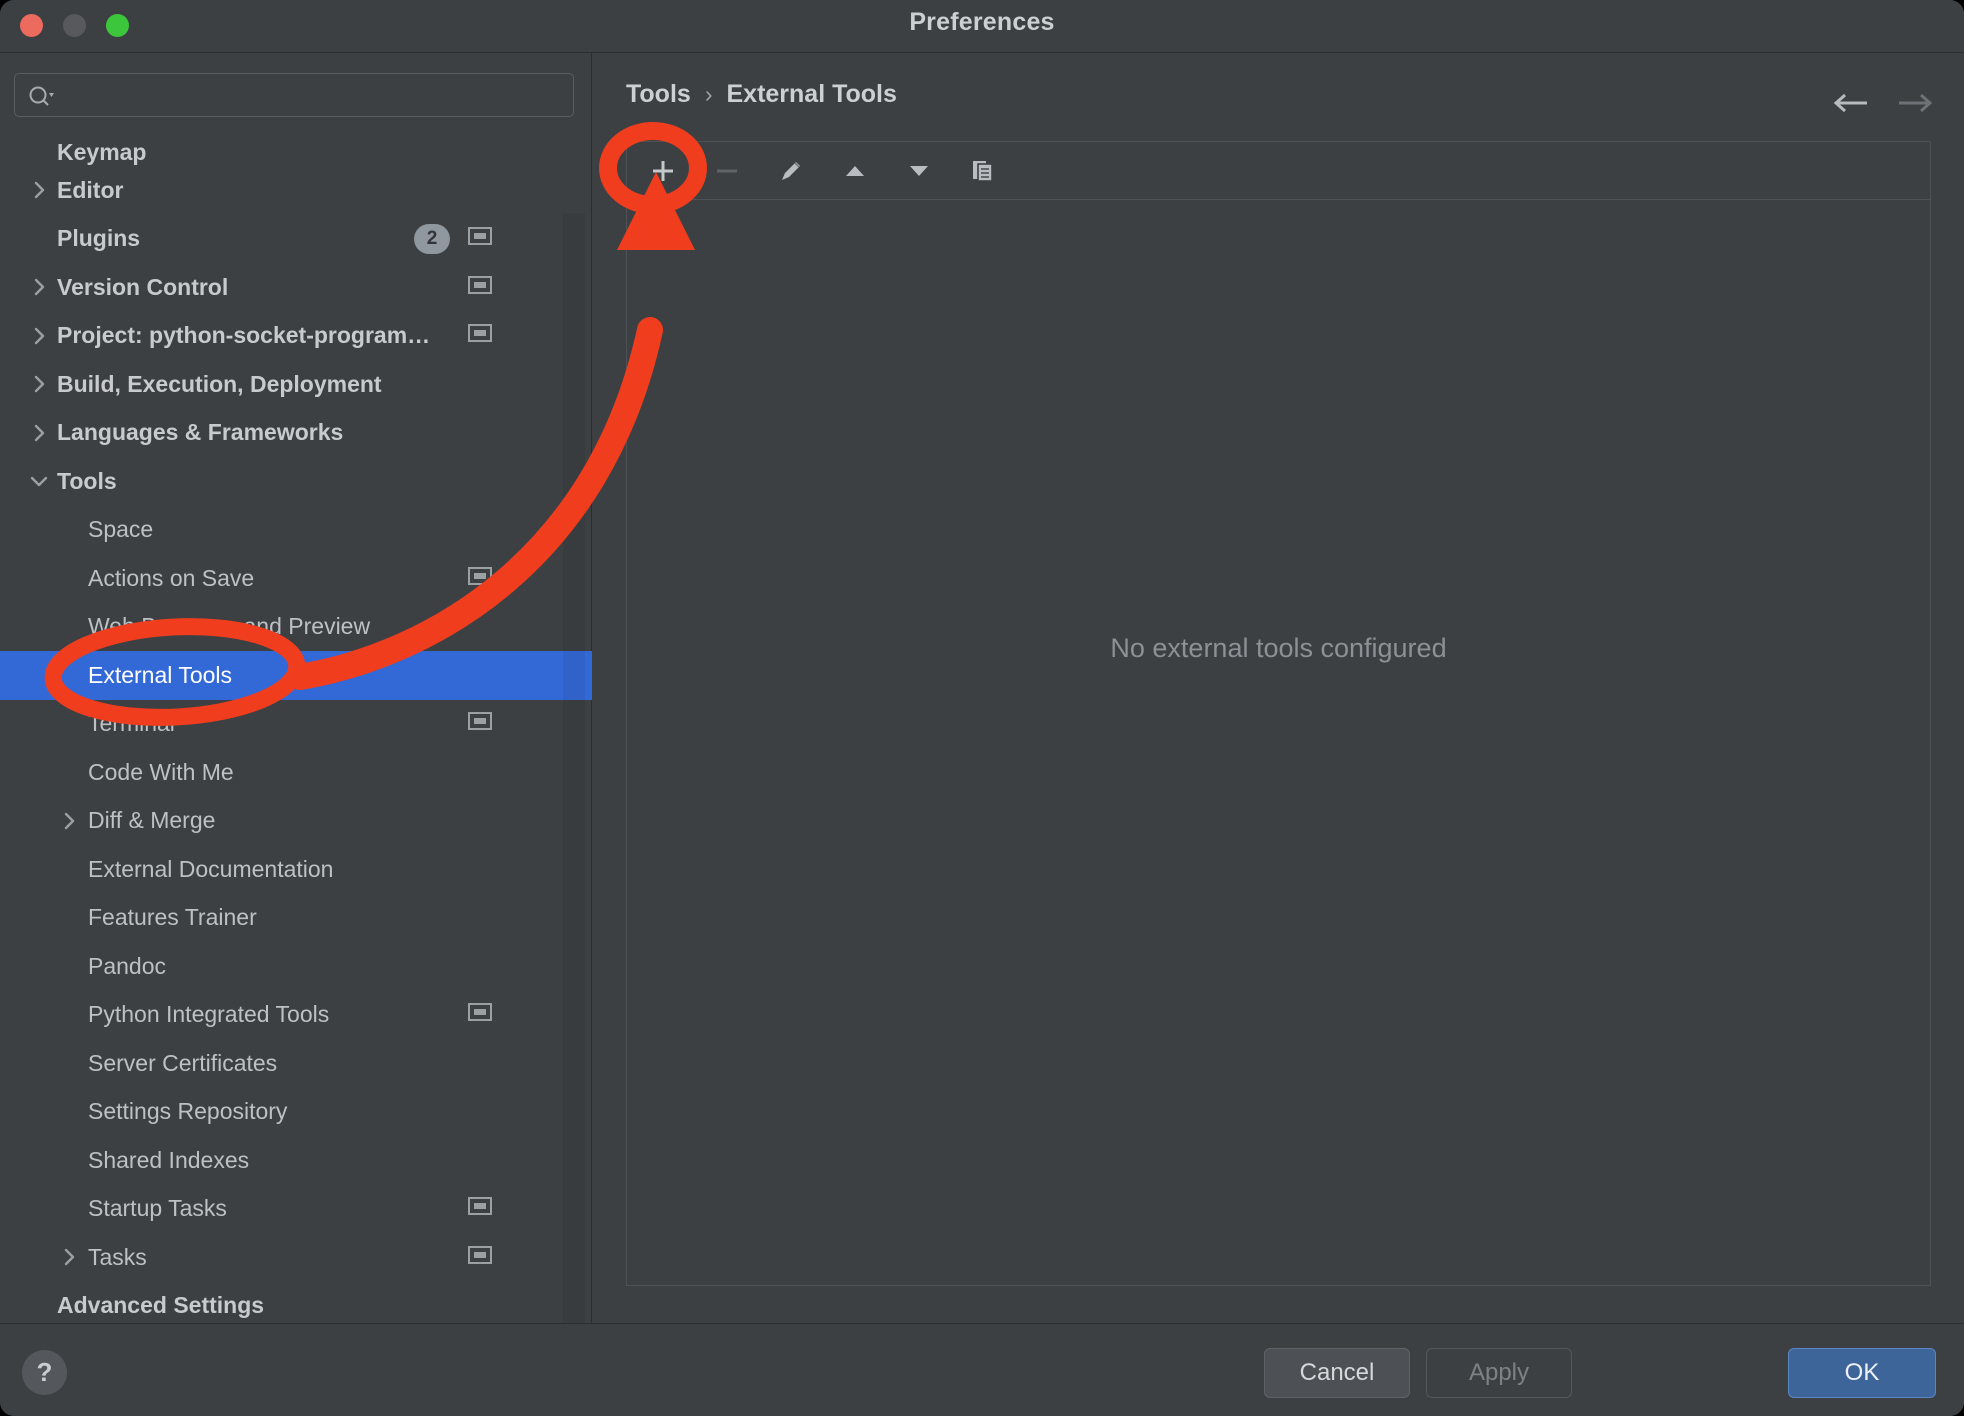  Describe the element at coordinates (183, 1062) in the screenshot. I see `sidebar-item-label: Server Certificates` at that location.